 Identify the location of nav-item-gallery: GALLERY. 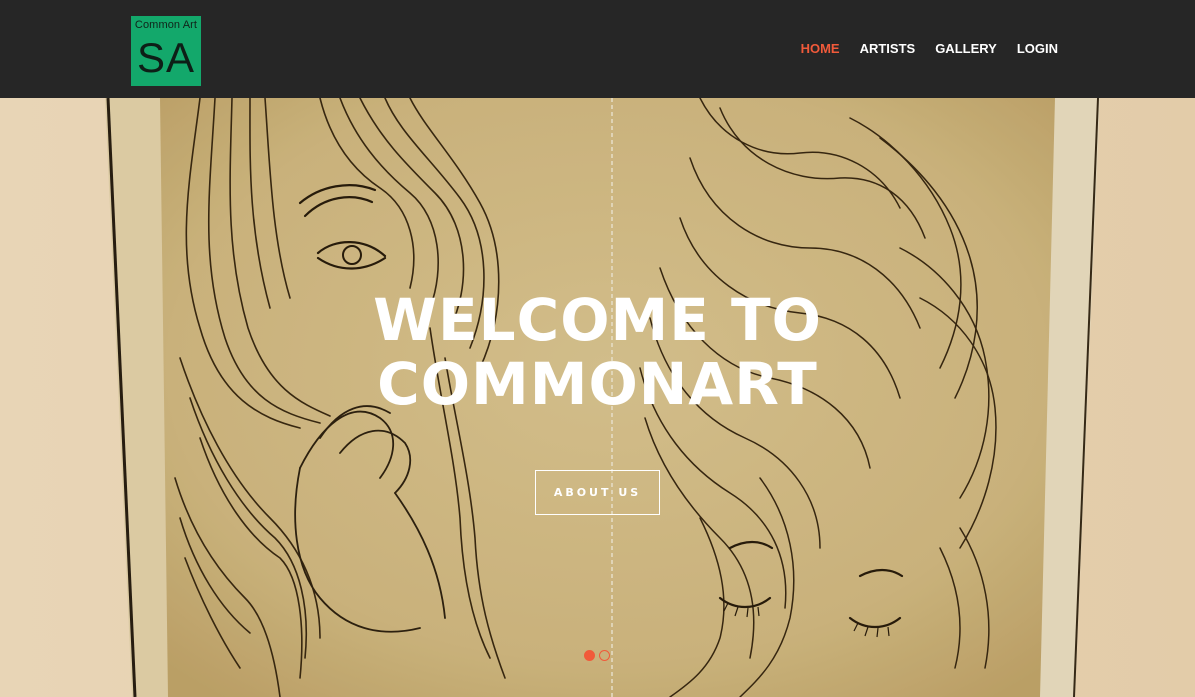
(966, 49).